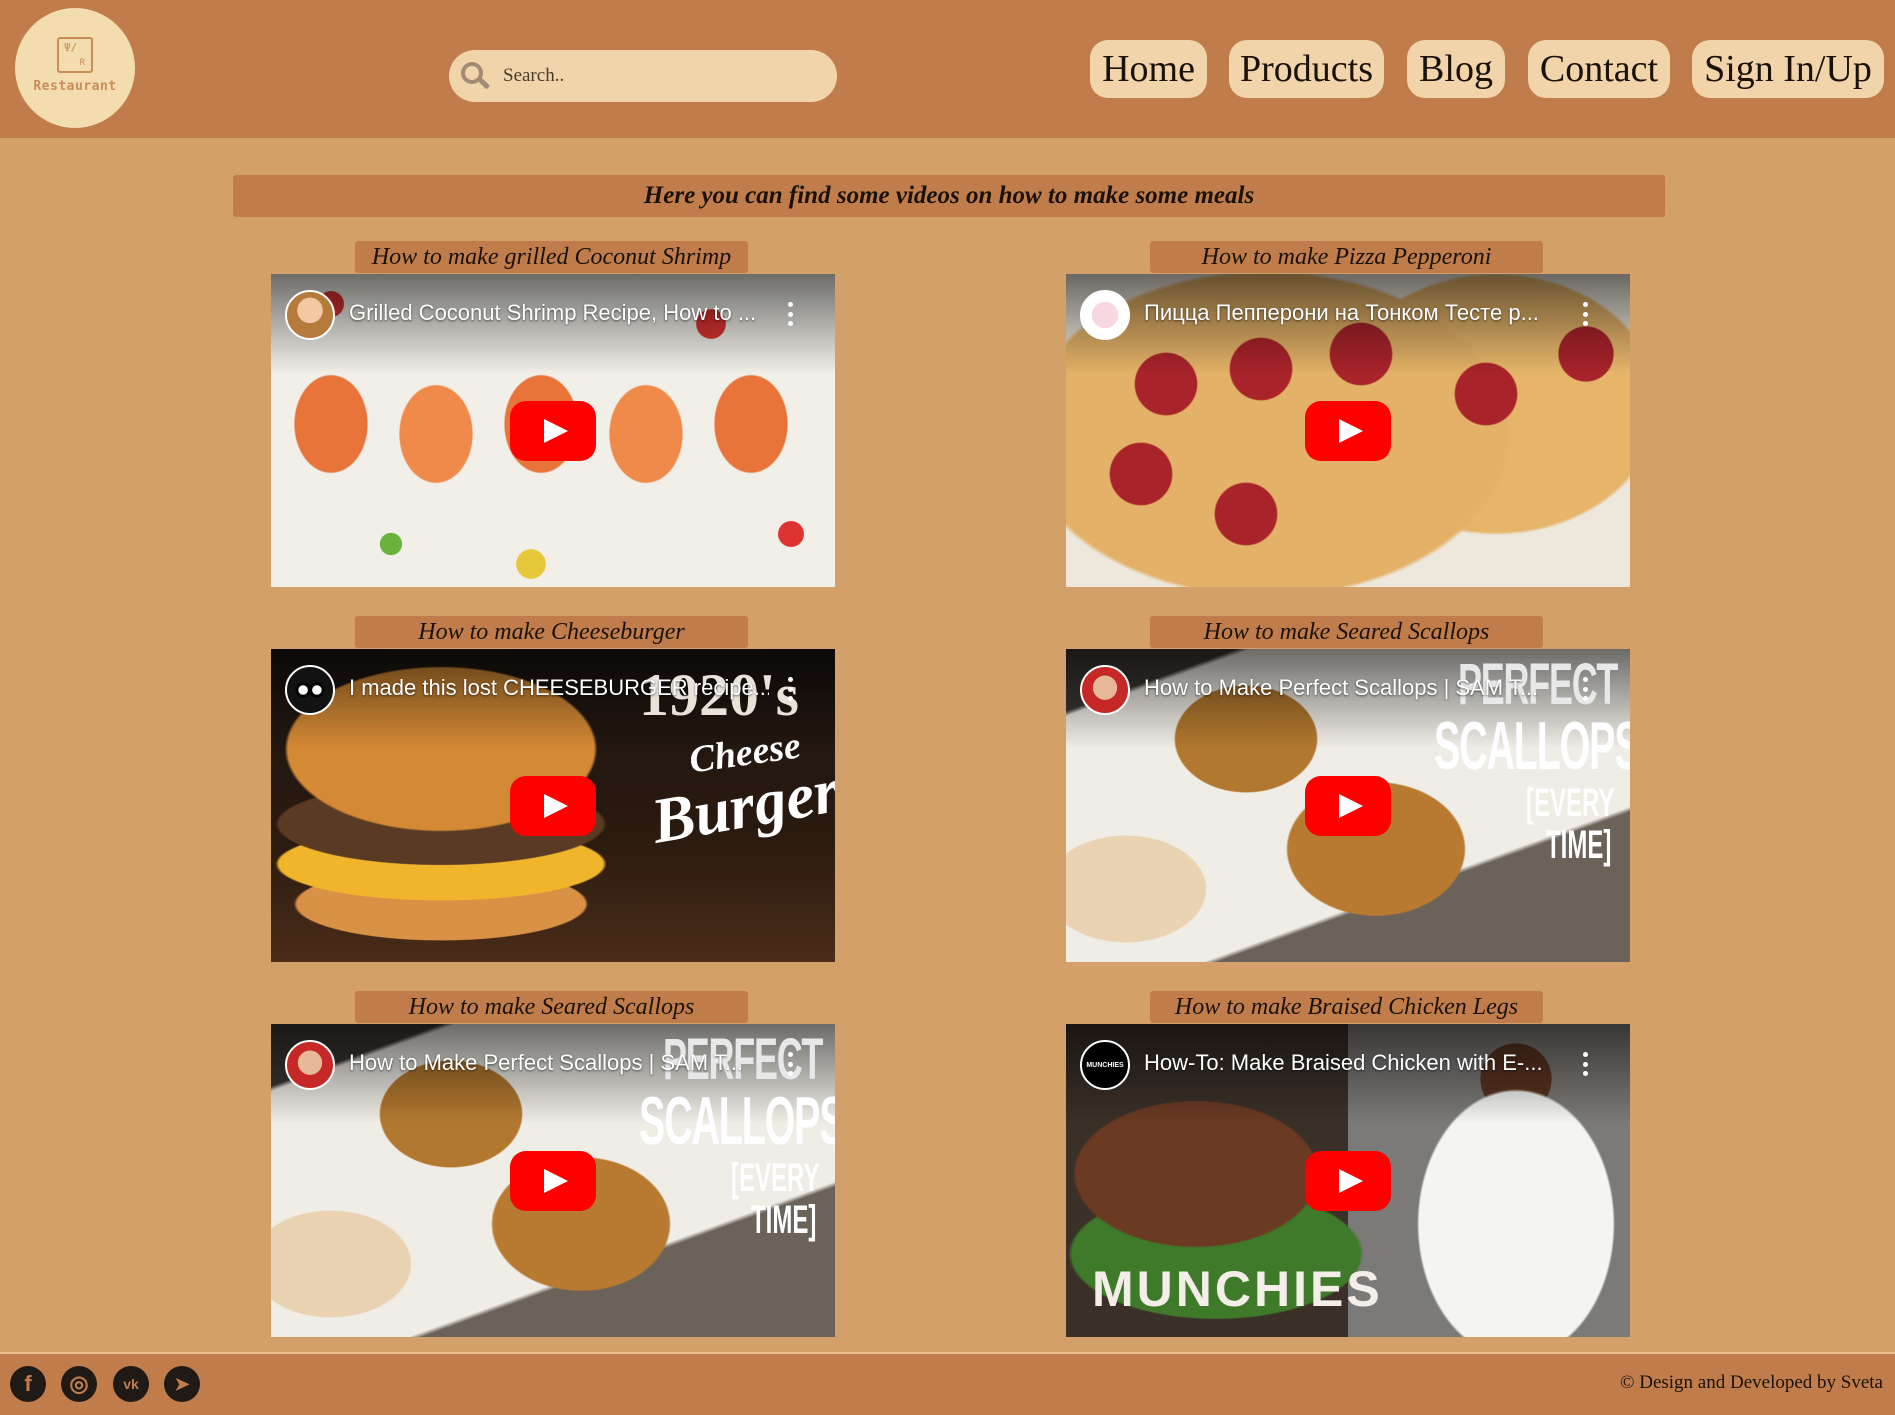 The image size is (1895, 1415). Describe the element at coordinates (75, 86) in the screenshot. I see `logo-text: Restaurant` at that location.